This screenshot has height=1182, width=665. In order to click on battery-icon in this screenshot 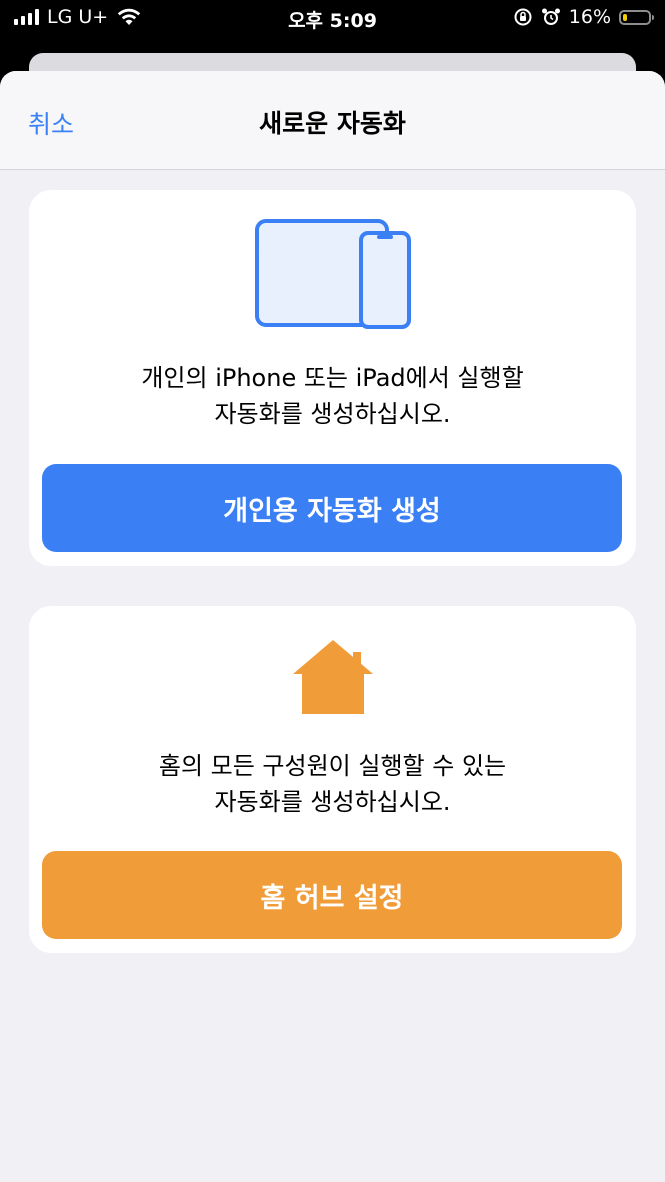, I will do `click(636, 17)`.